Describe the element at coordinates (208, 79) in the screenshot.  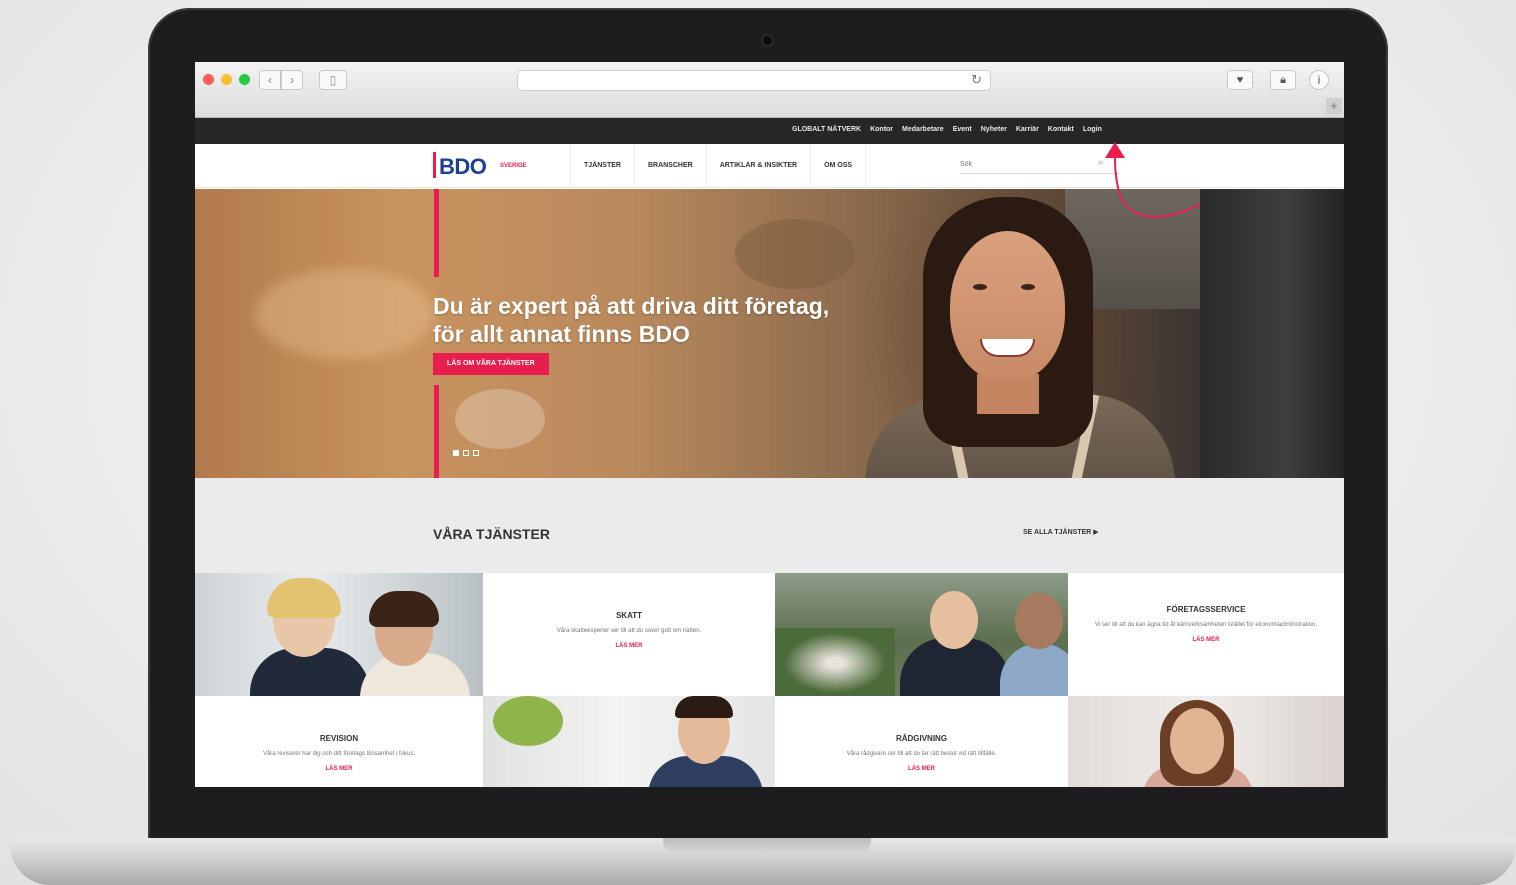
I see `close-window-button` at that location.